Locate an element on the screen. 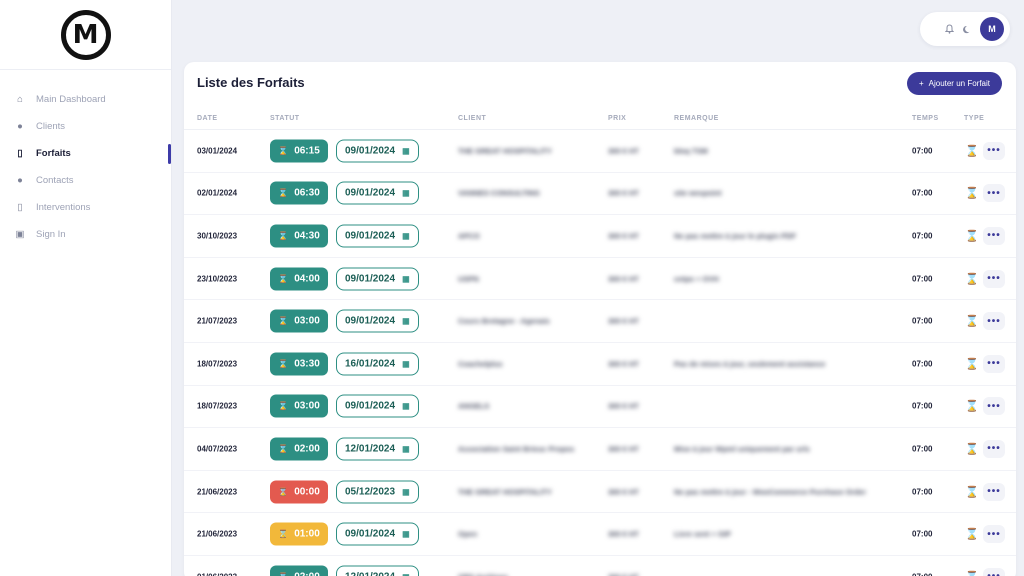 The image size is (1024, 576). due-date-pill: 16/01/2024 ▦ is located at coordinates (377, 364).